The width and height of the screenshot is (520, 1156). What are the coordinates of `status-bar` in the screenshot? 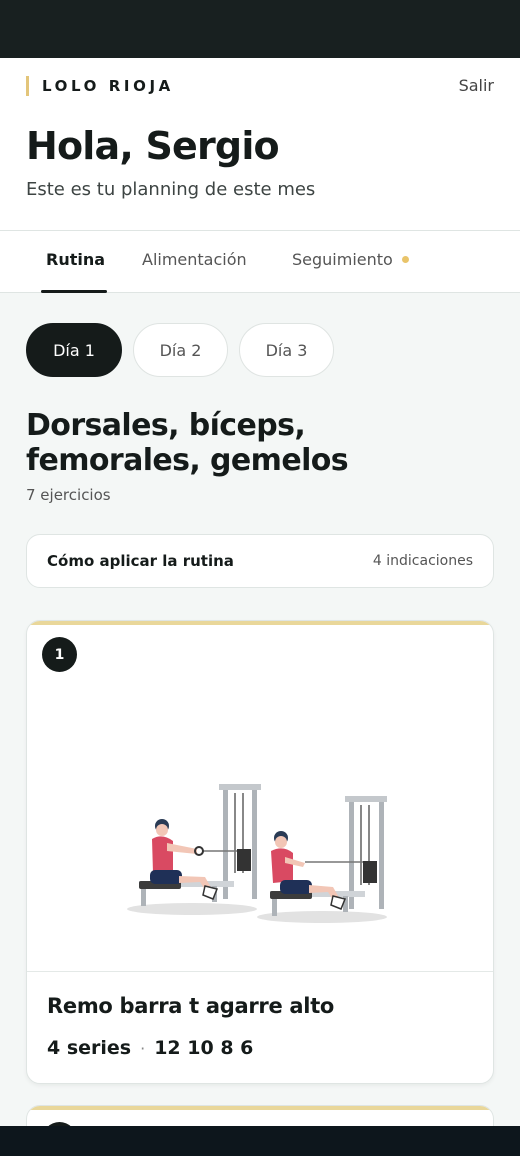 It's located at (260, 29).